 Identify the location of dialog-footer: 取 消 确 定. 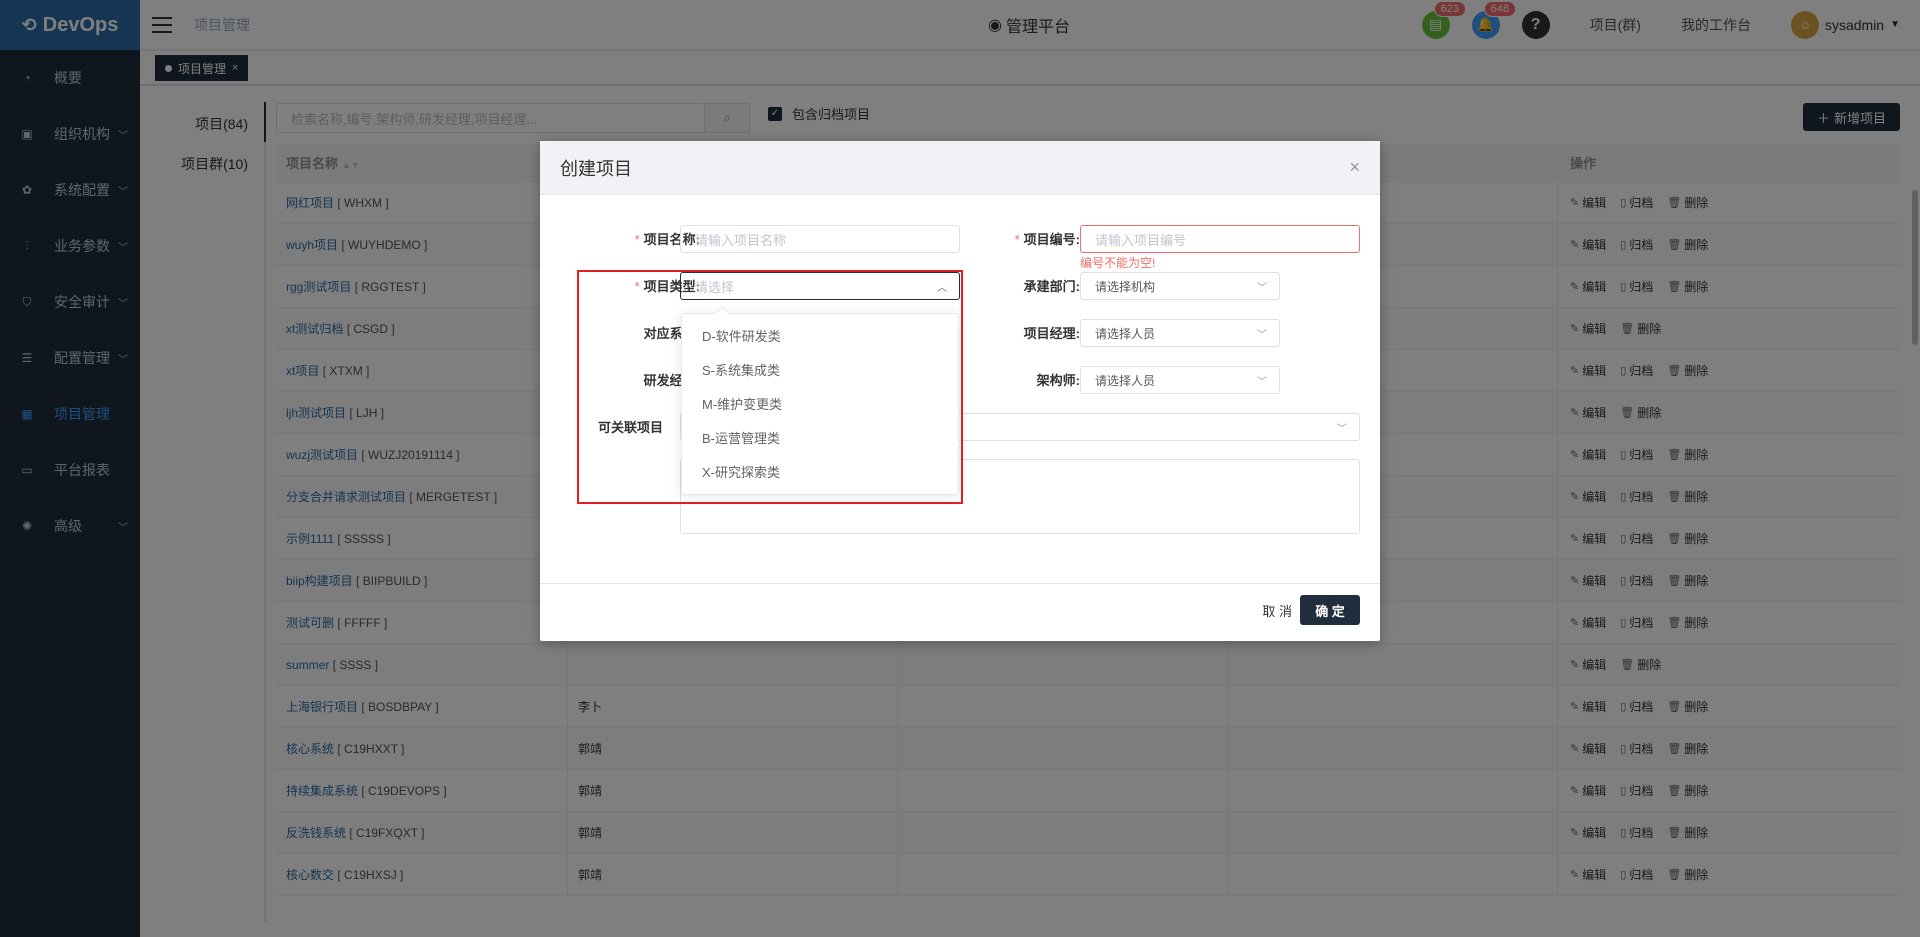
(960, 612).